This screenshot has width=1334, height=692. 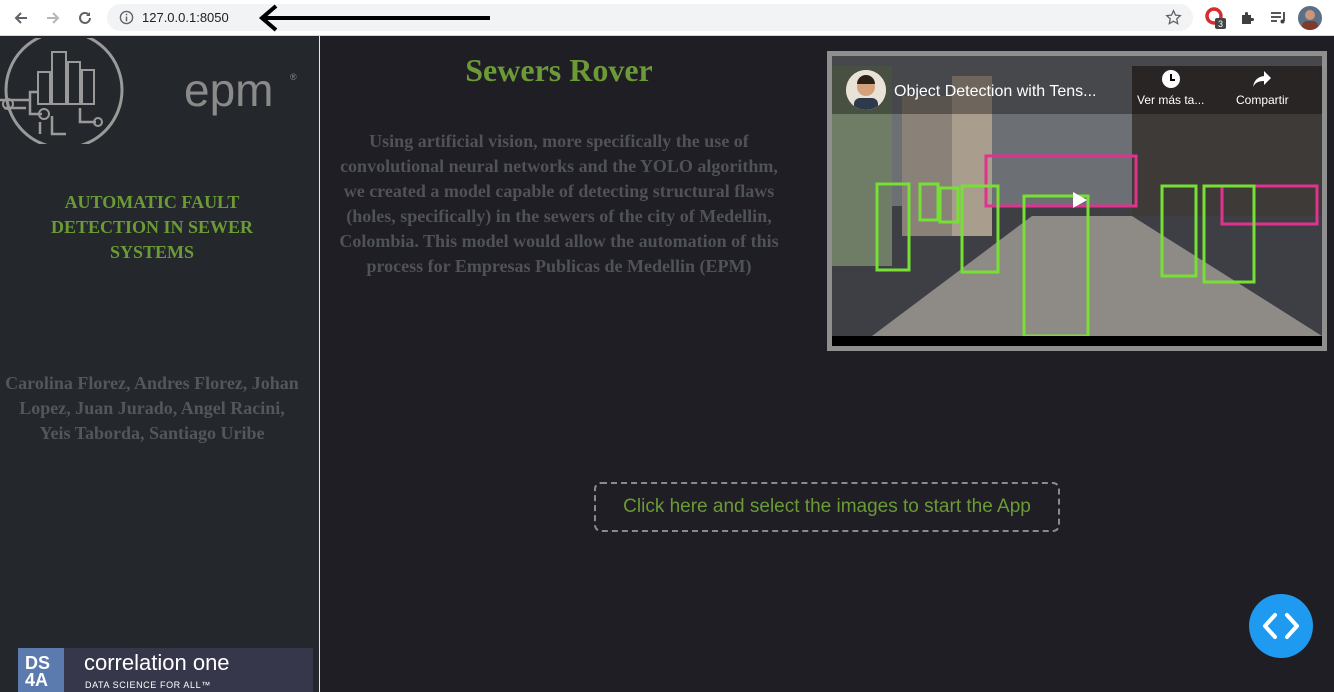 I want to click on reload-icon, so click(x=85, y=17).